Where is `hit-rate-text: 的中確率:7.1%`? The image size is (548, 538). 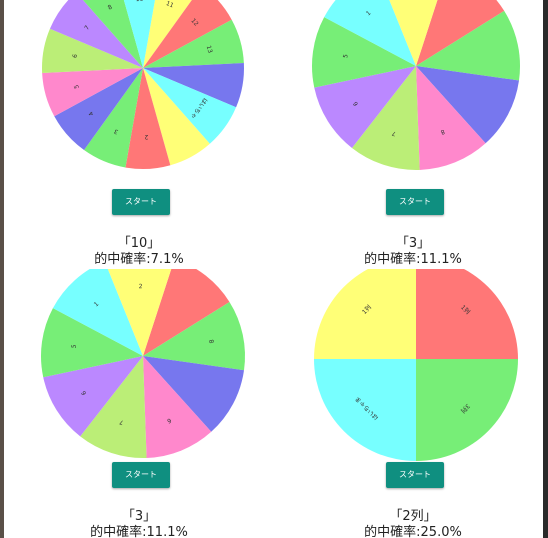 hit-rate-text: 的中確率:7.1% is located at coordinates (139, 259).